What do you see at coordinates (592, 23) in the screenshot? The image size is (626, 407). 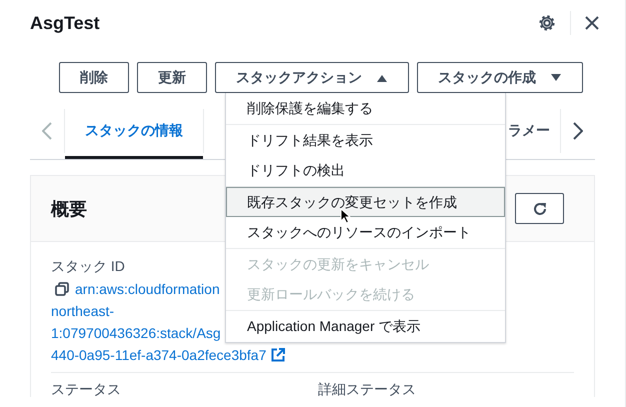 I see `close-icon` at bounding box center [592, 23].